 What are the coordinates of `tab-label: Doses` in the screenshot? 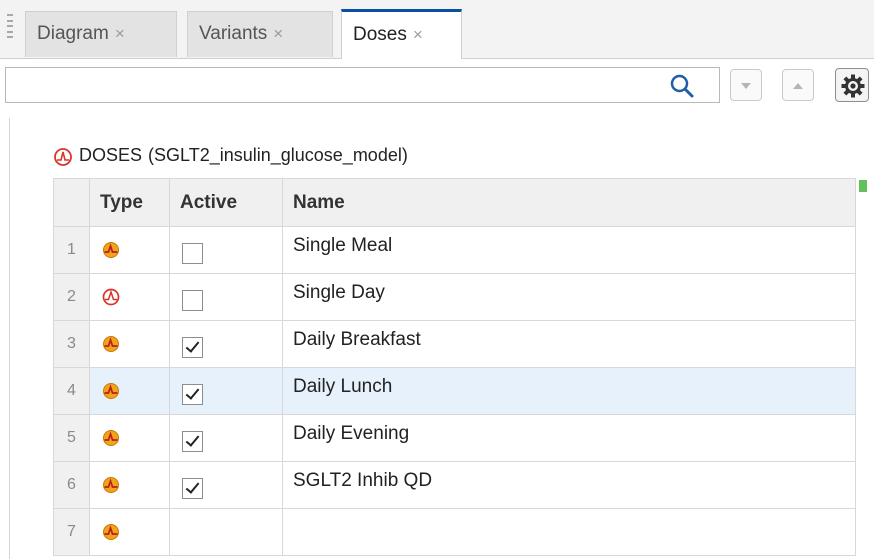 It's located at (380, 34).